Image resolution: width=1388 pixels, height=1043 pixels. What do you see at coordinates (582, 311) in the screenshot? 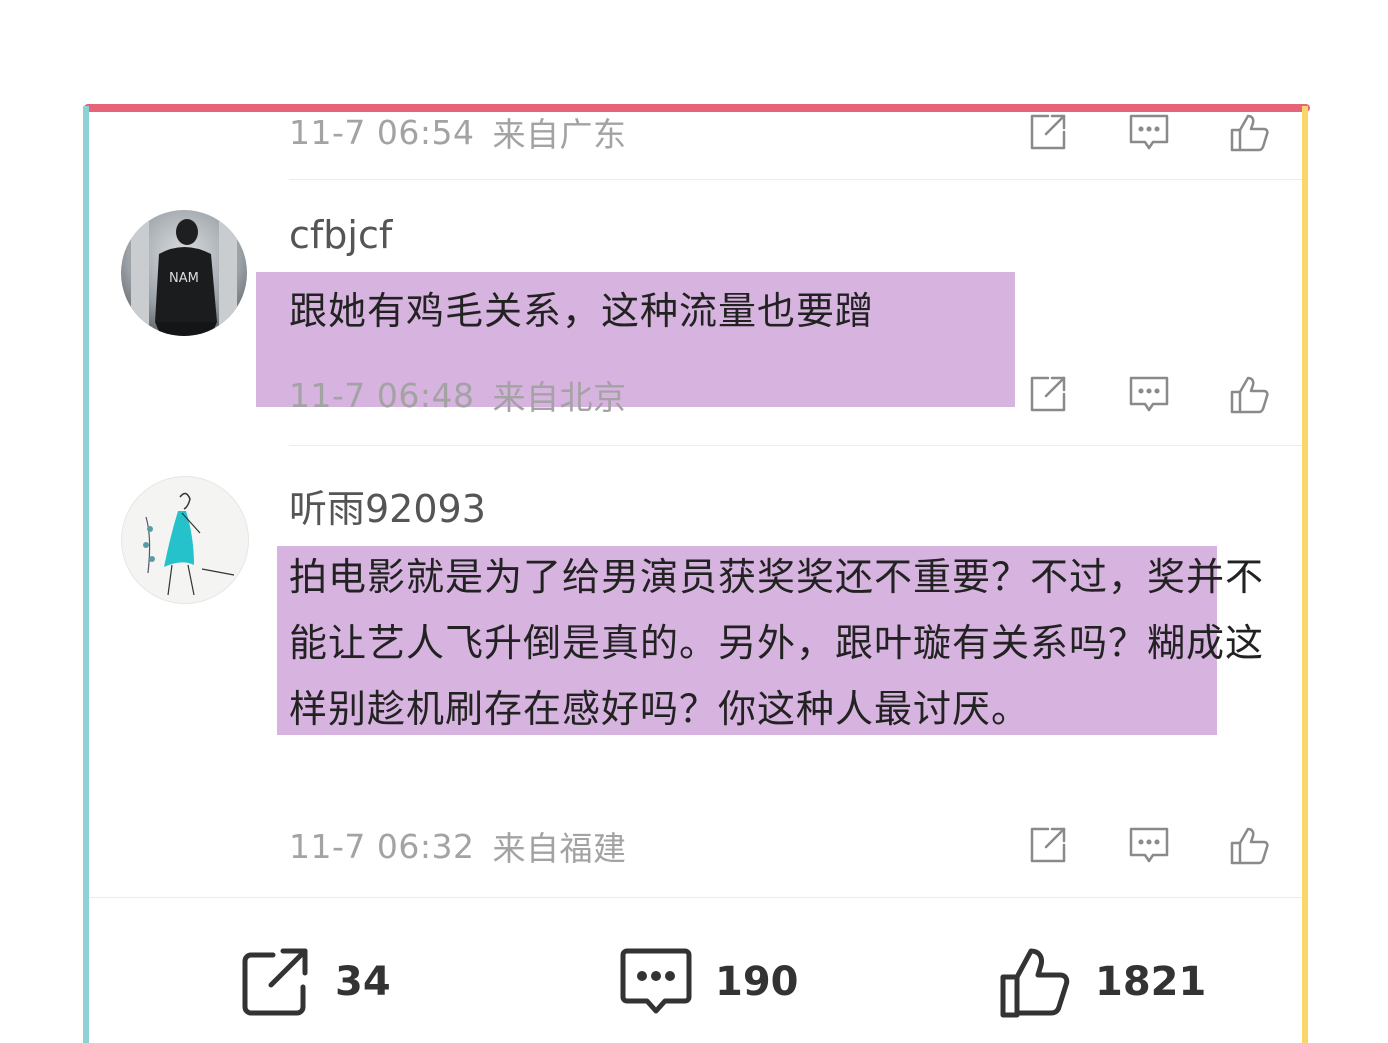
I see `comment-text: 跟她有鸡毛关系，这种流量也要蹭` at bounding box center [582, 311].